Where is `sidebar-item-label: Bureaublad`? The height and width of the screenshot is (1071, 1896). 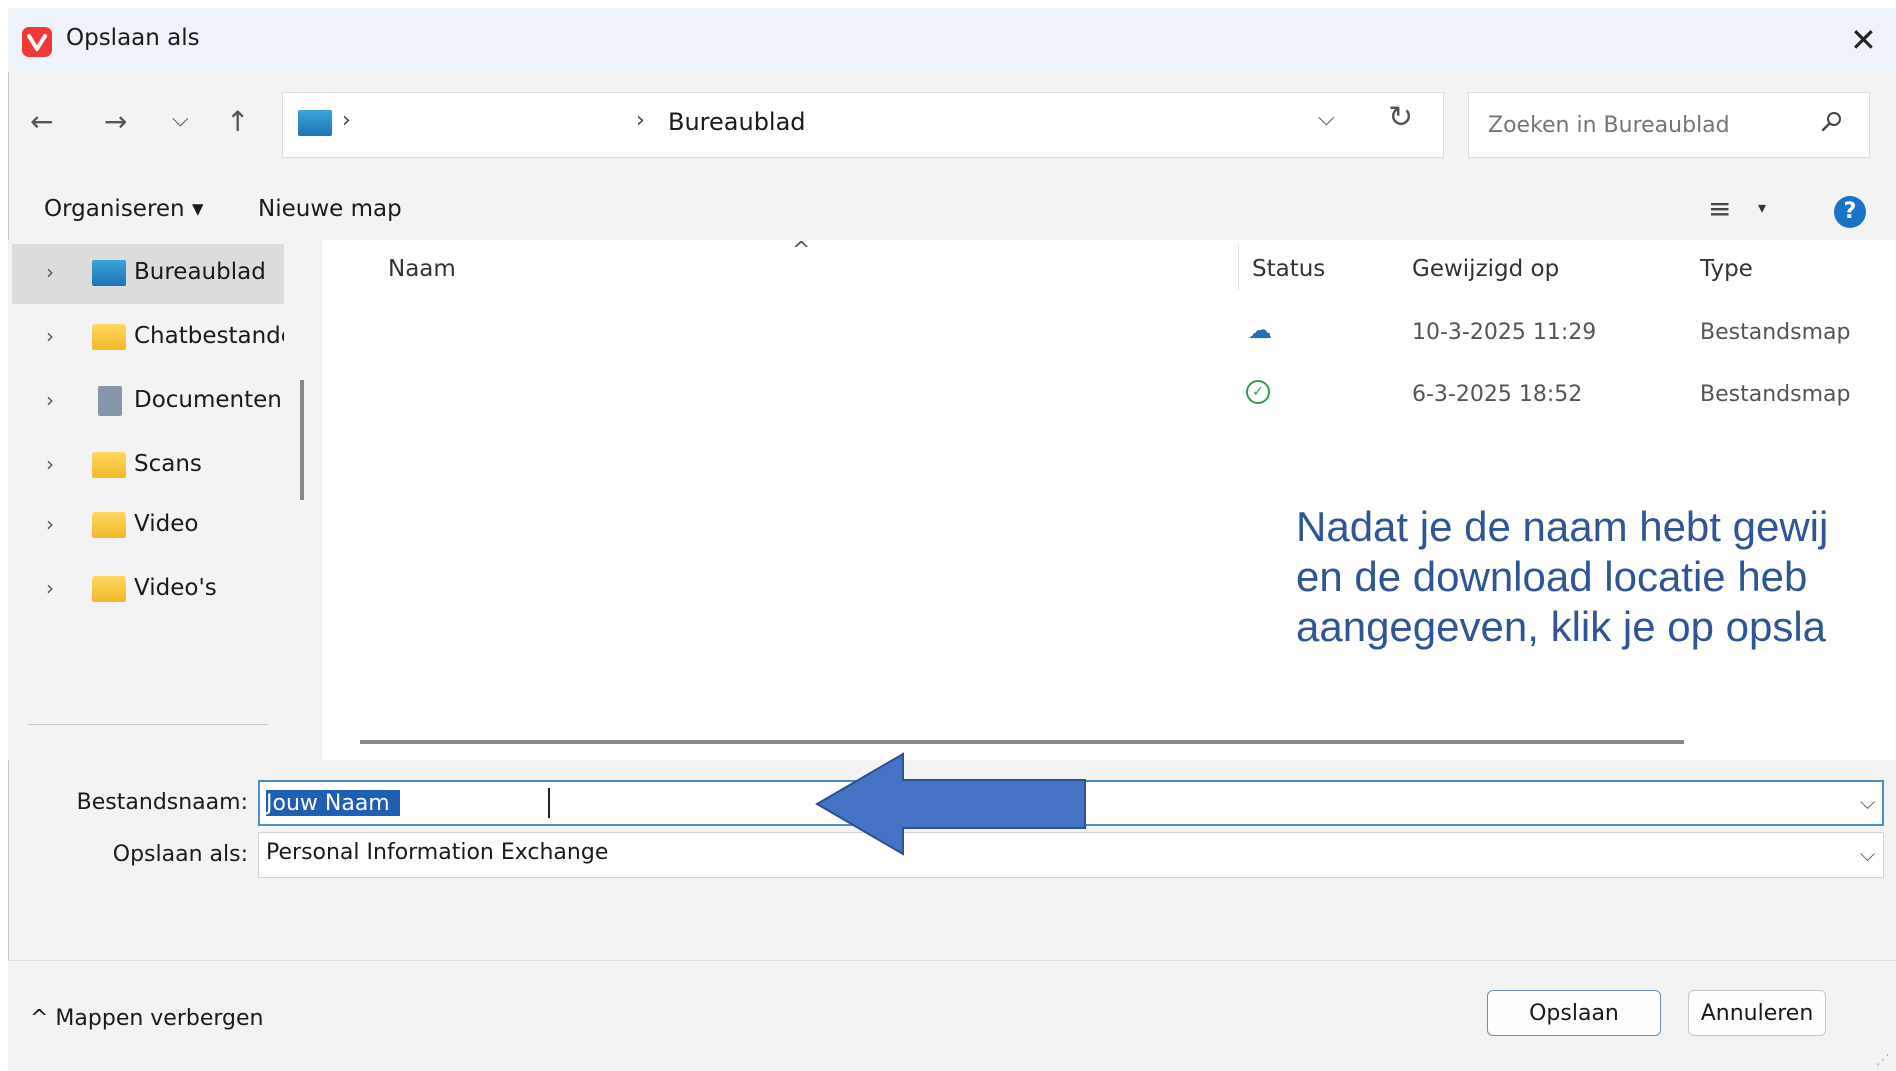 sidebar-item-label: Bureaublad is located at coordinates (200, 272).